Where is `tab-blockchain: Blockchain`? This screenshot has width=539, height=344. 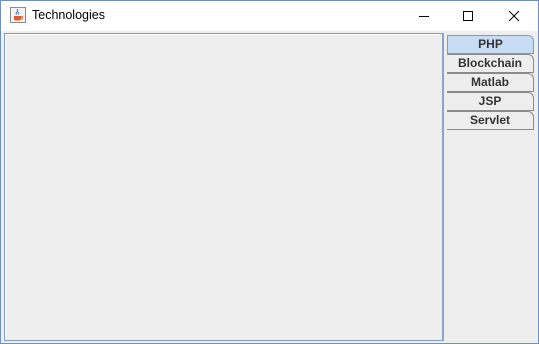 tab-blockchain: Blockchain is located at coordinates (490, 63).